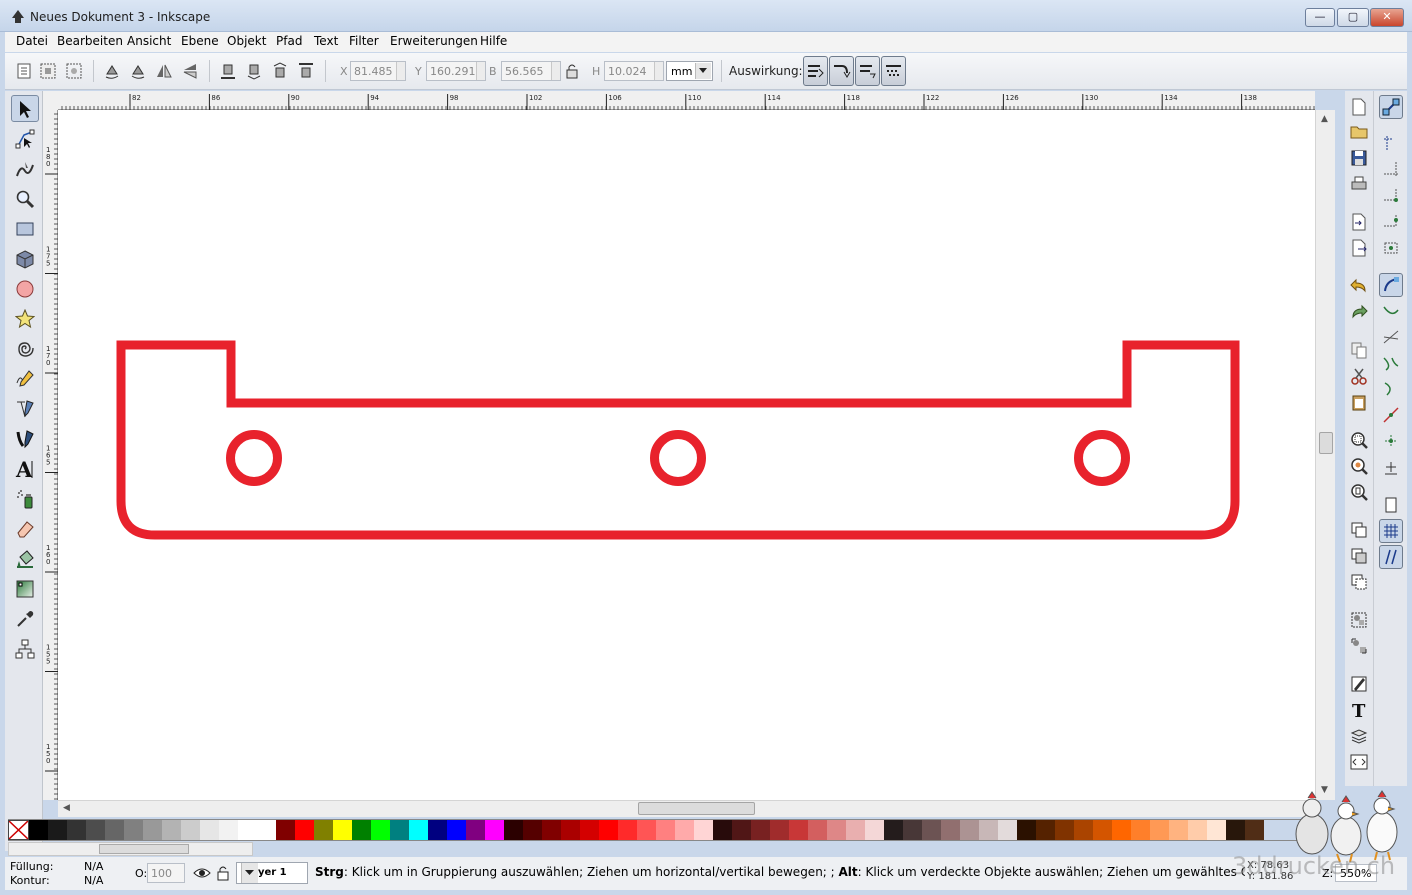 The image size is (1412, 895). I want to click on palette-scrollbar, so click(130, 849).